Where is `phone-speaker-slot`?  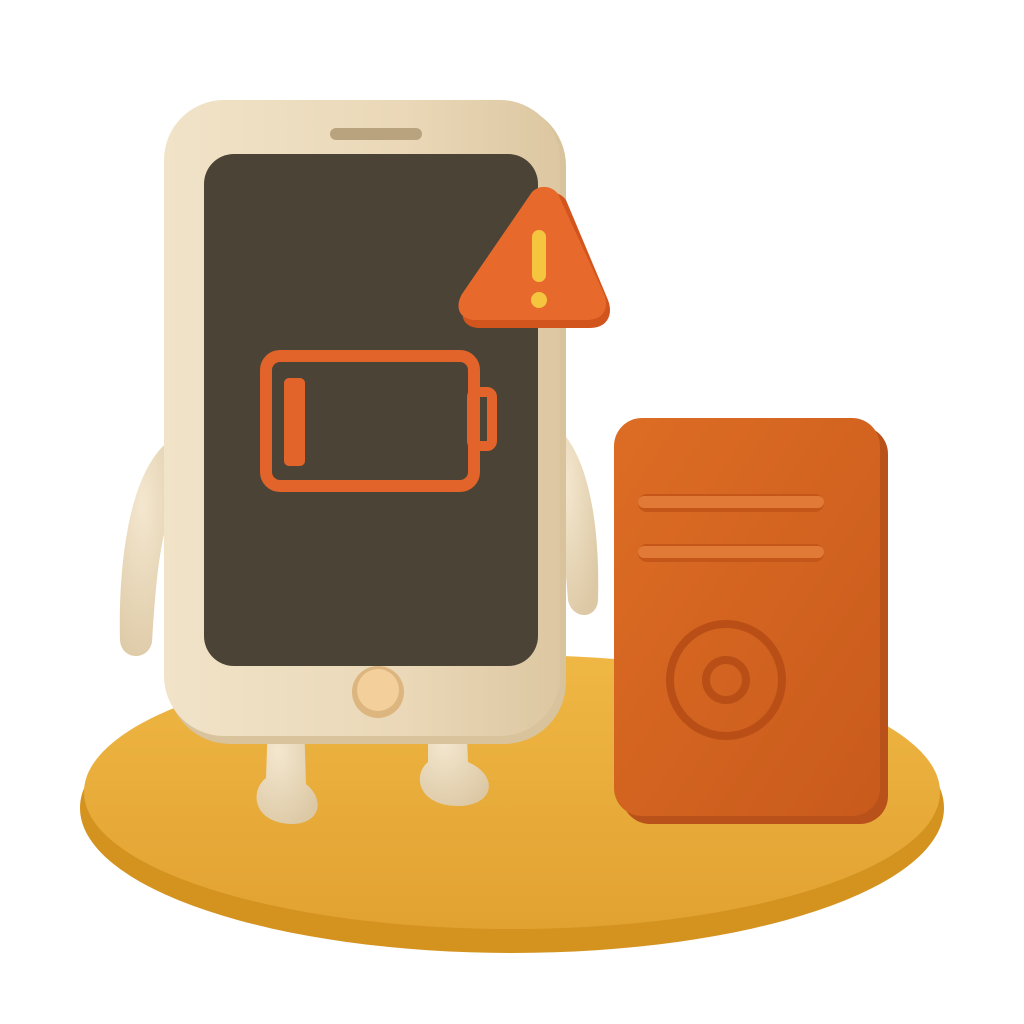
phone-speaker-slot is located at coordinates (376, 134).